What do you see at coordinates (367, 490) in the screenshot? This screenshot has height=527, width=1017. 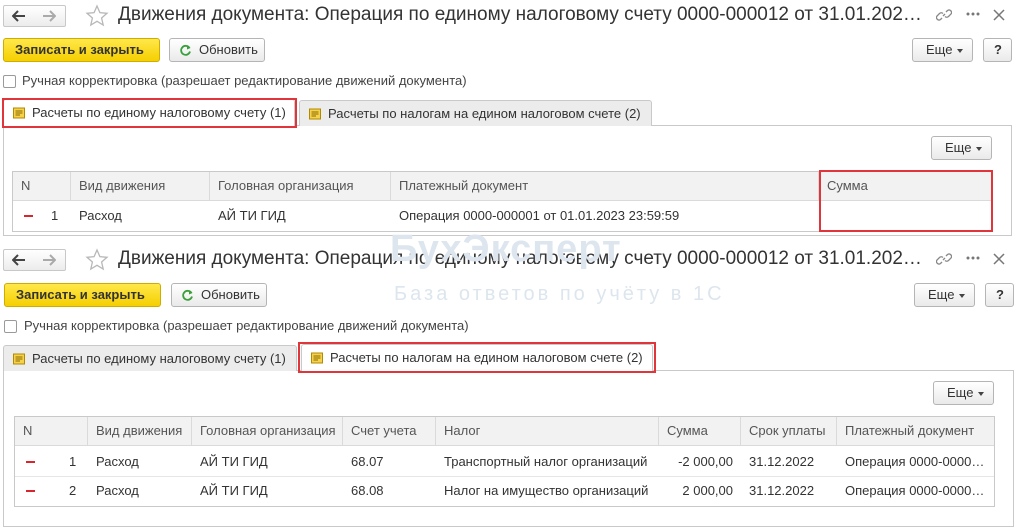 I see `cell-account: 68.08` at bounding box center [367, 490].